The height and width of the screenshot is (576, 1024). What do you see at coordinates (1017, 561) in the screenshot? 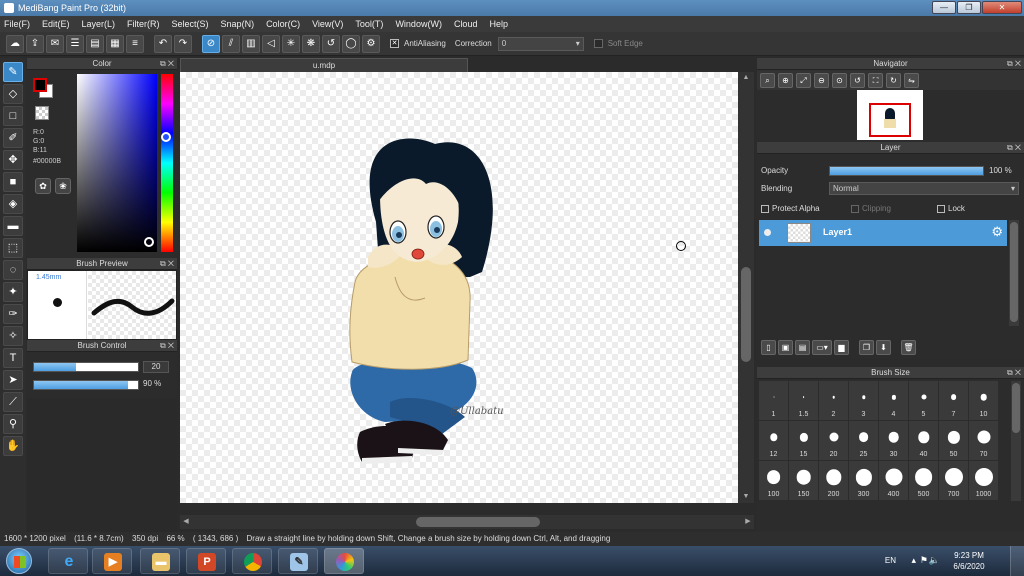
I see `show-desktop-button` at bounding box center [1017, 561].